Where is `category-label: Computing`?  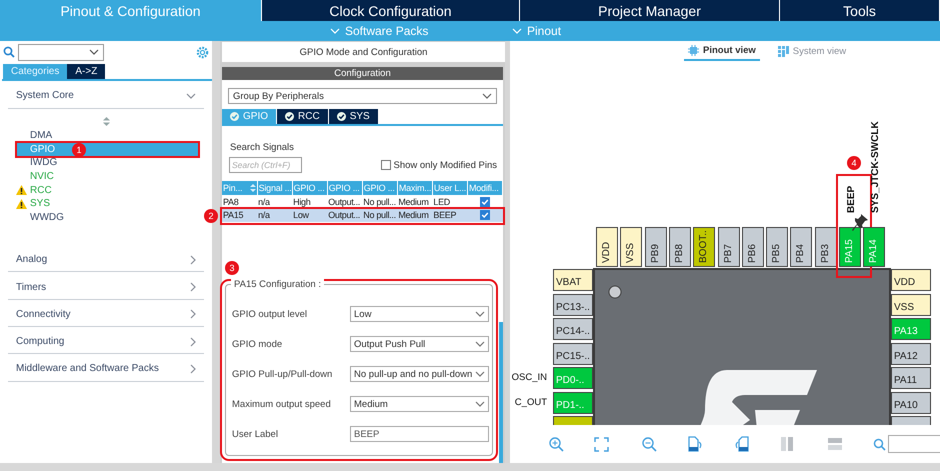
category-label: Computing is located at coordinates (40, 342).